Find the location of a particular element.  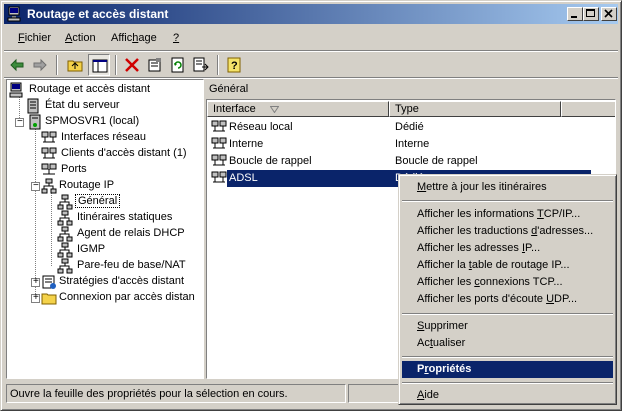

tree-node-label: Connexion par accès distan is located at coordinates (127, 297).